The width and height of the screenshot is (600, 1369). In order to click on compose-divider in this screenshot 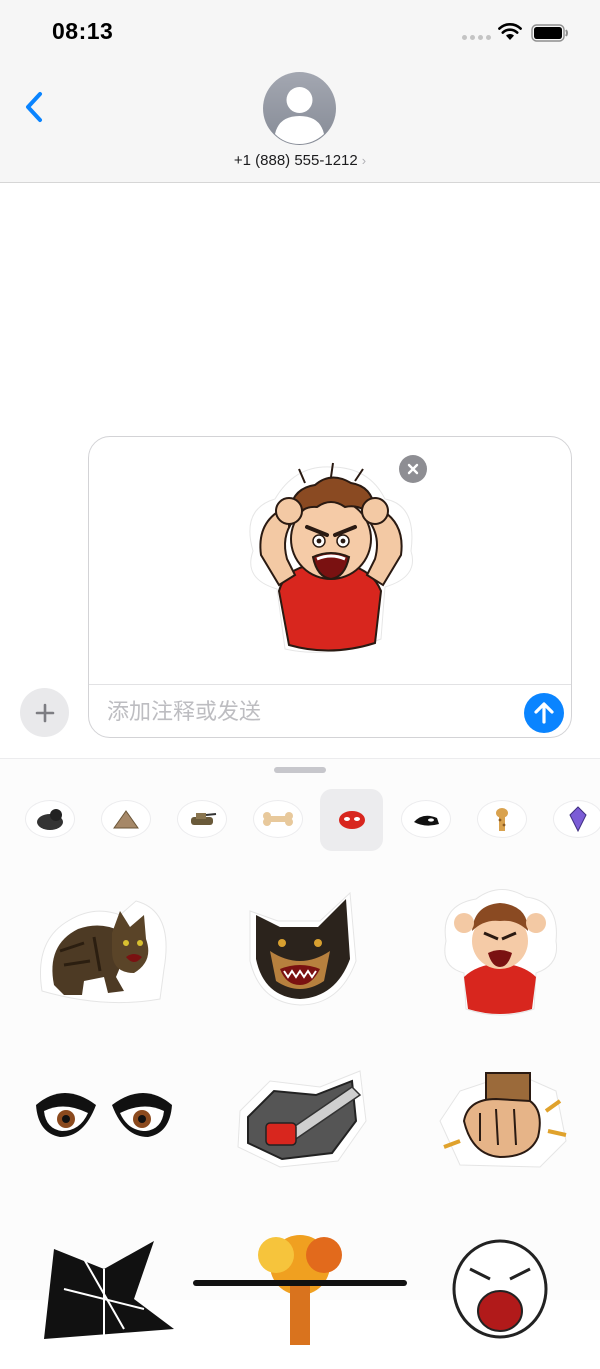, I will do `click(330, 684)`.